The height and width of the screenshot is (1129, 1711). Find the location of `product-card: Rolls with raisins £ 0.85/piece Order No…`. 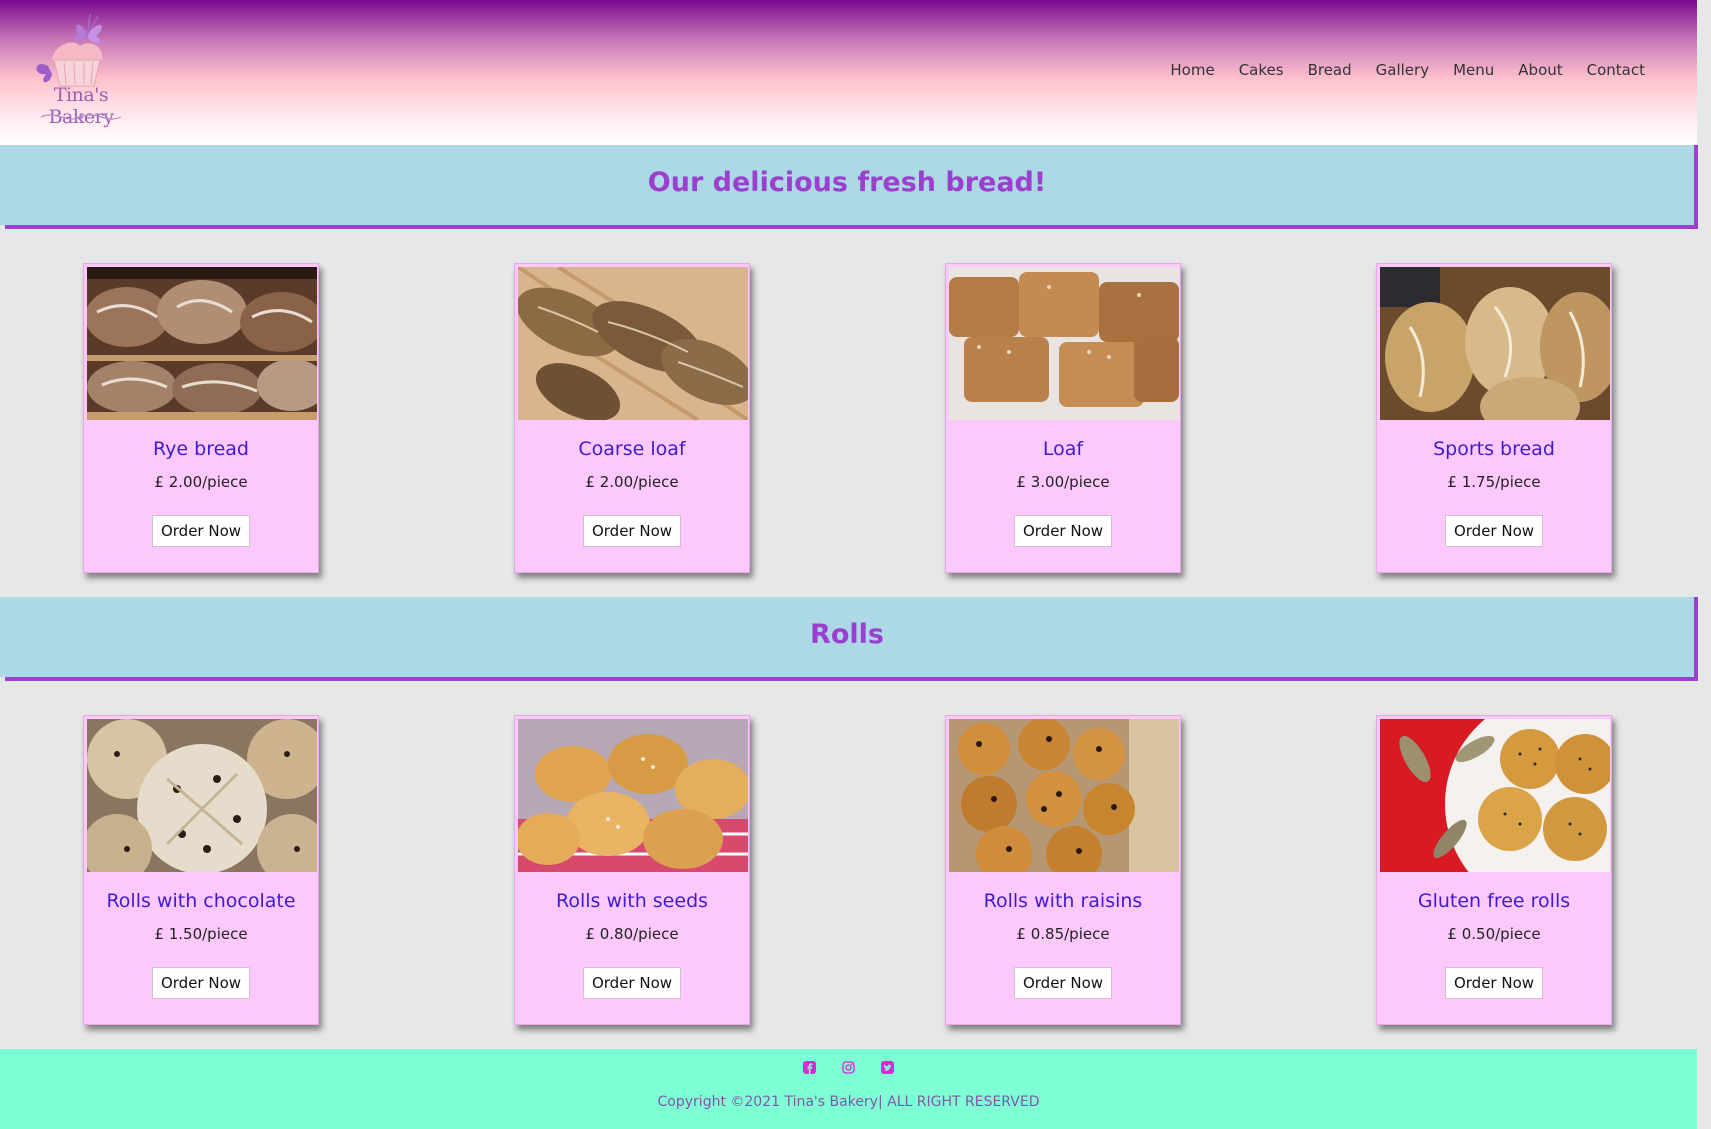

product-card: Rolls with raisins £ 0.85/piece Order No… is located at coordinates (1063, 870).